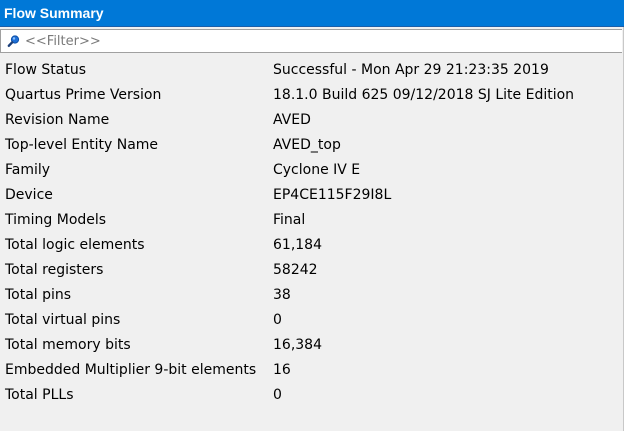 This screenshot has width=624, height=431. I want to click on row-value: 38, so click(282, 295).